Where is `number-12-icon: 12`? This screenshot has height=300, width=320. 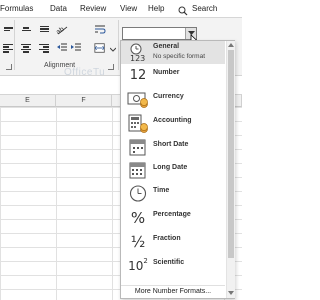 number-12-icon: 12 is located at coordinates (138, 75).